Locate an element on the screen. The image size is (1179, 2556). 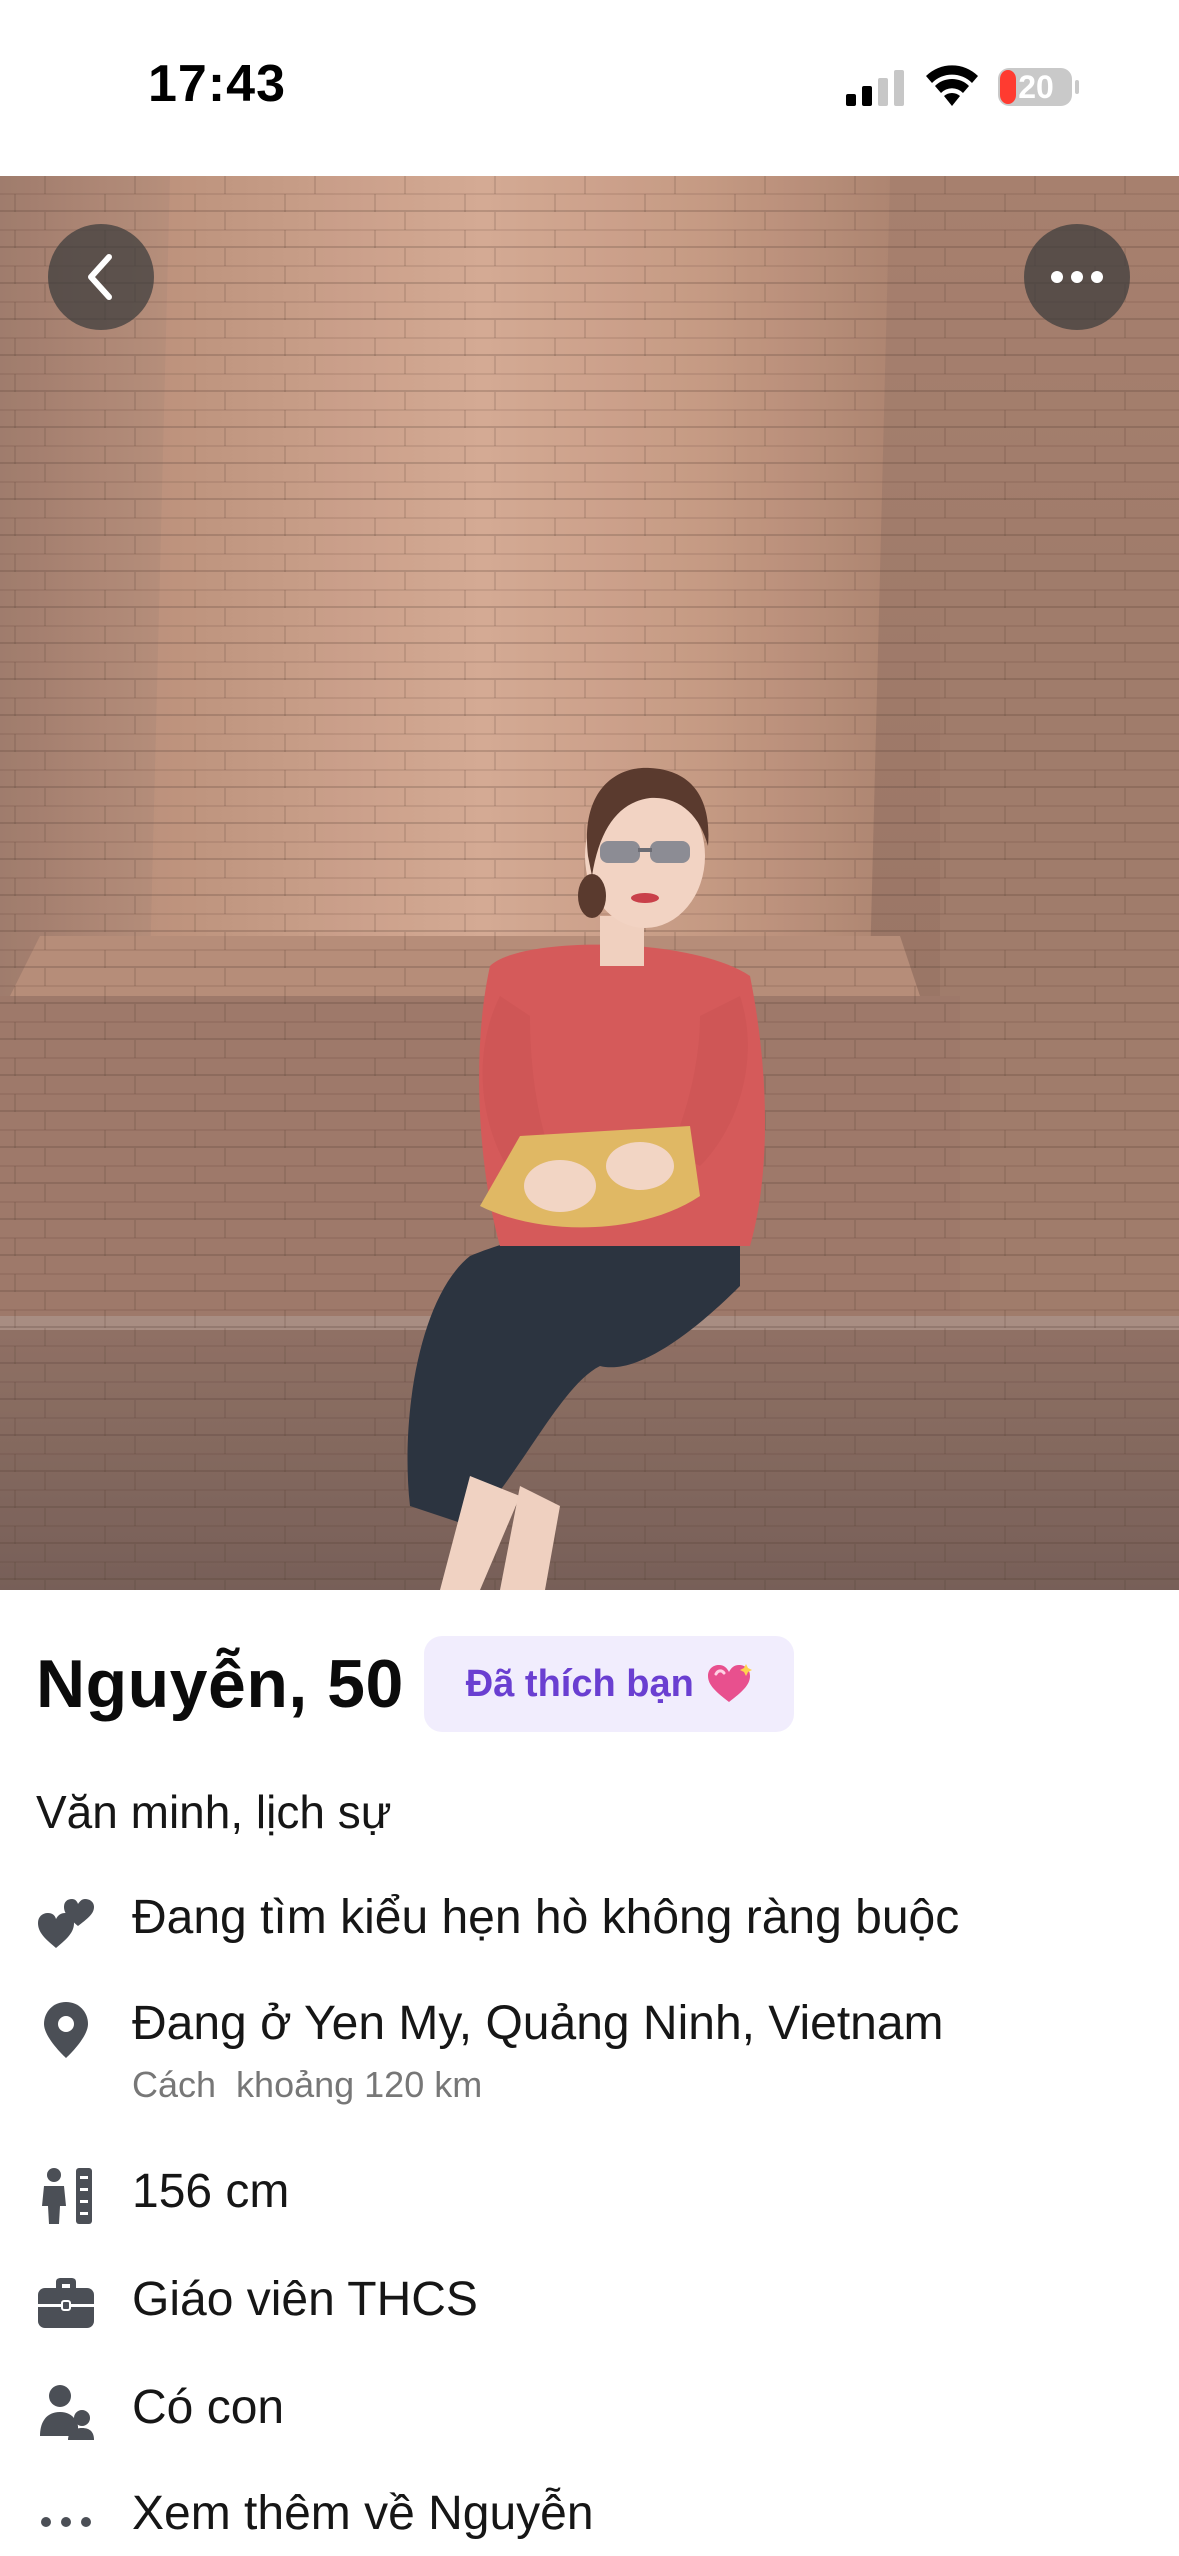
more-options-icon is located at coordinates (1077, 277).